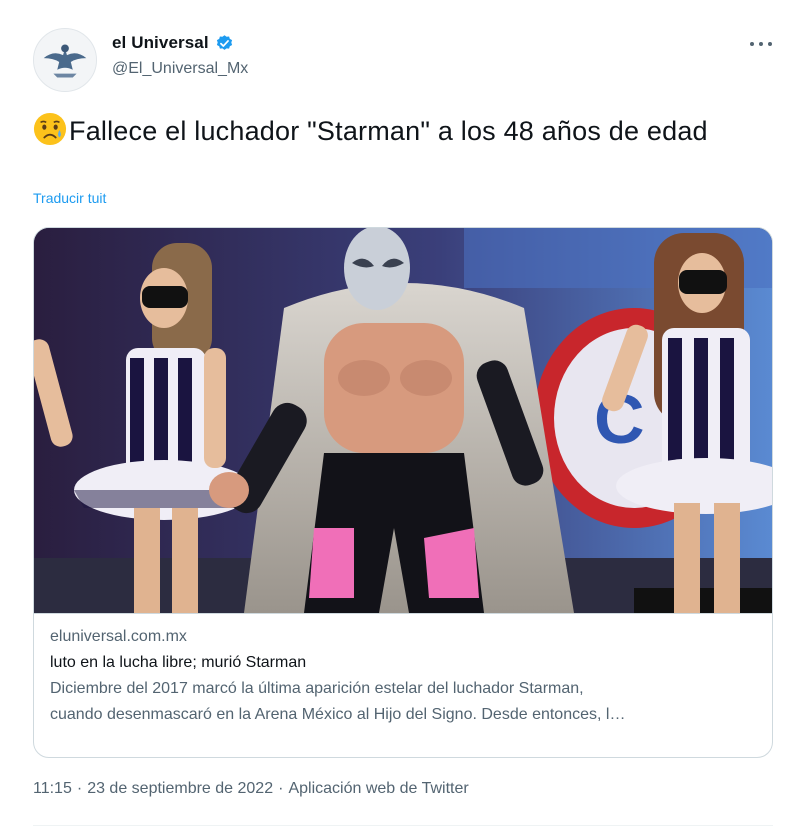 This screenshot has height=838, width=800. I want to click on card-title: luto en la lucha libre; murió Starman, so click(178, 662).